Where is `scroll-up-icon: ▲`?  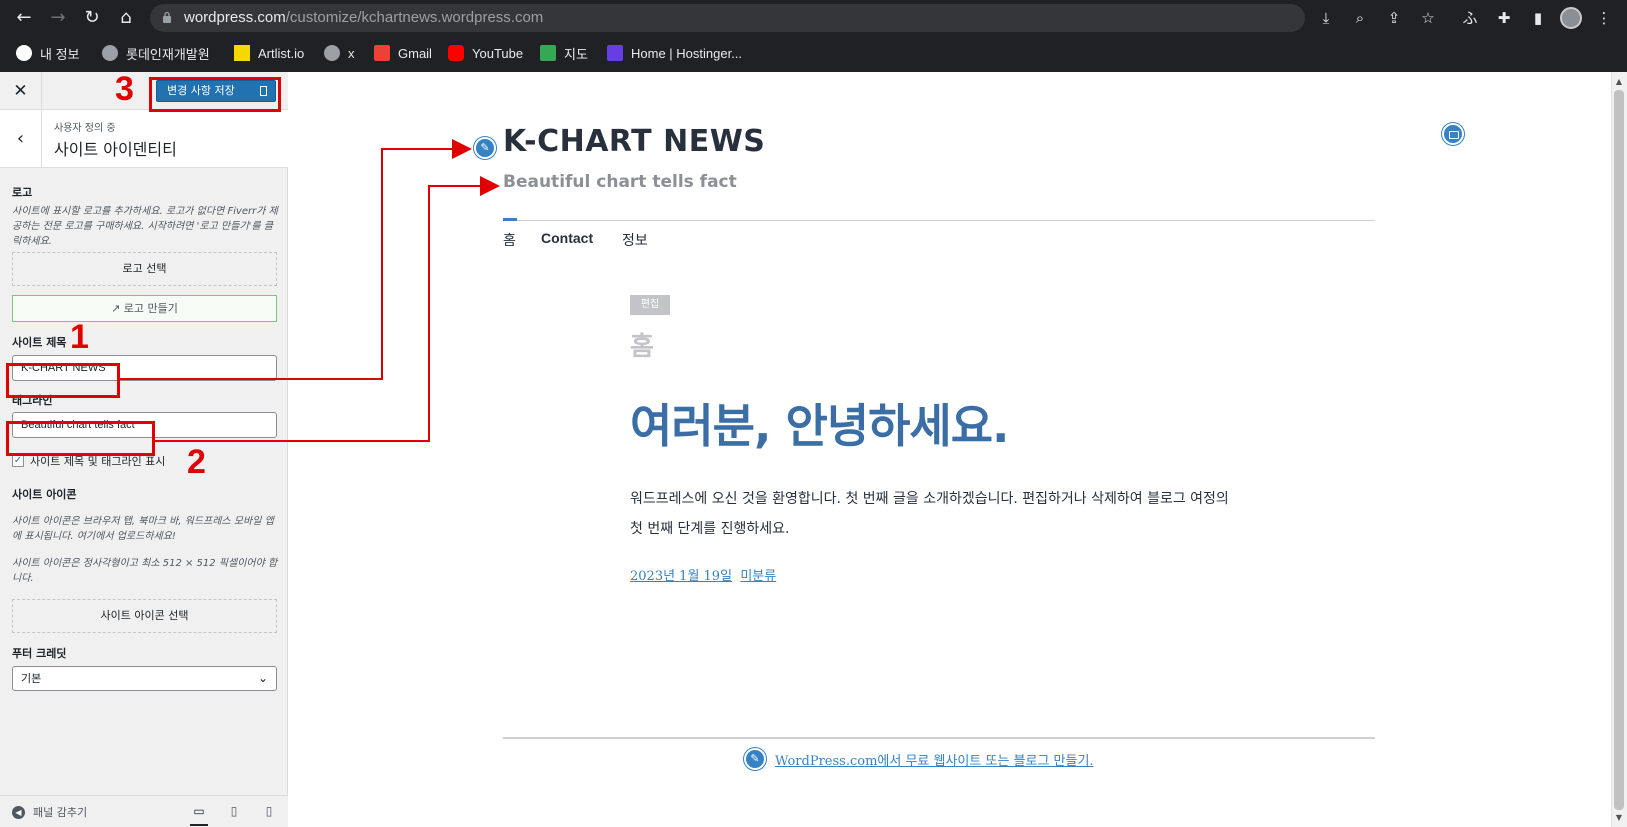 scroll-up-icon: ▲ is located at coordinates (1619, 82).